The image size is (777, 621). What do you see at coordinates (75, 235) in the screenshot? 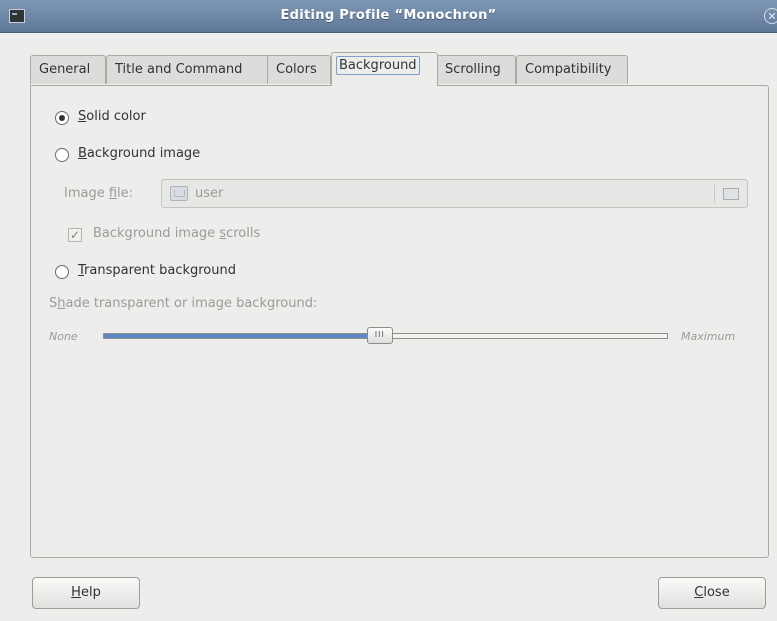
I see `background-scrolls-checkbox: ✓` at bounding box center [75, 235].